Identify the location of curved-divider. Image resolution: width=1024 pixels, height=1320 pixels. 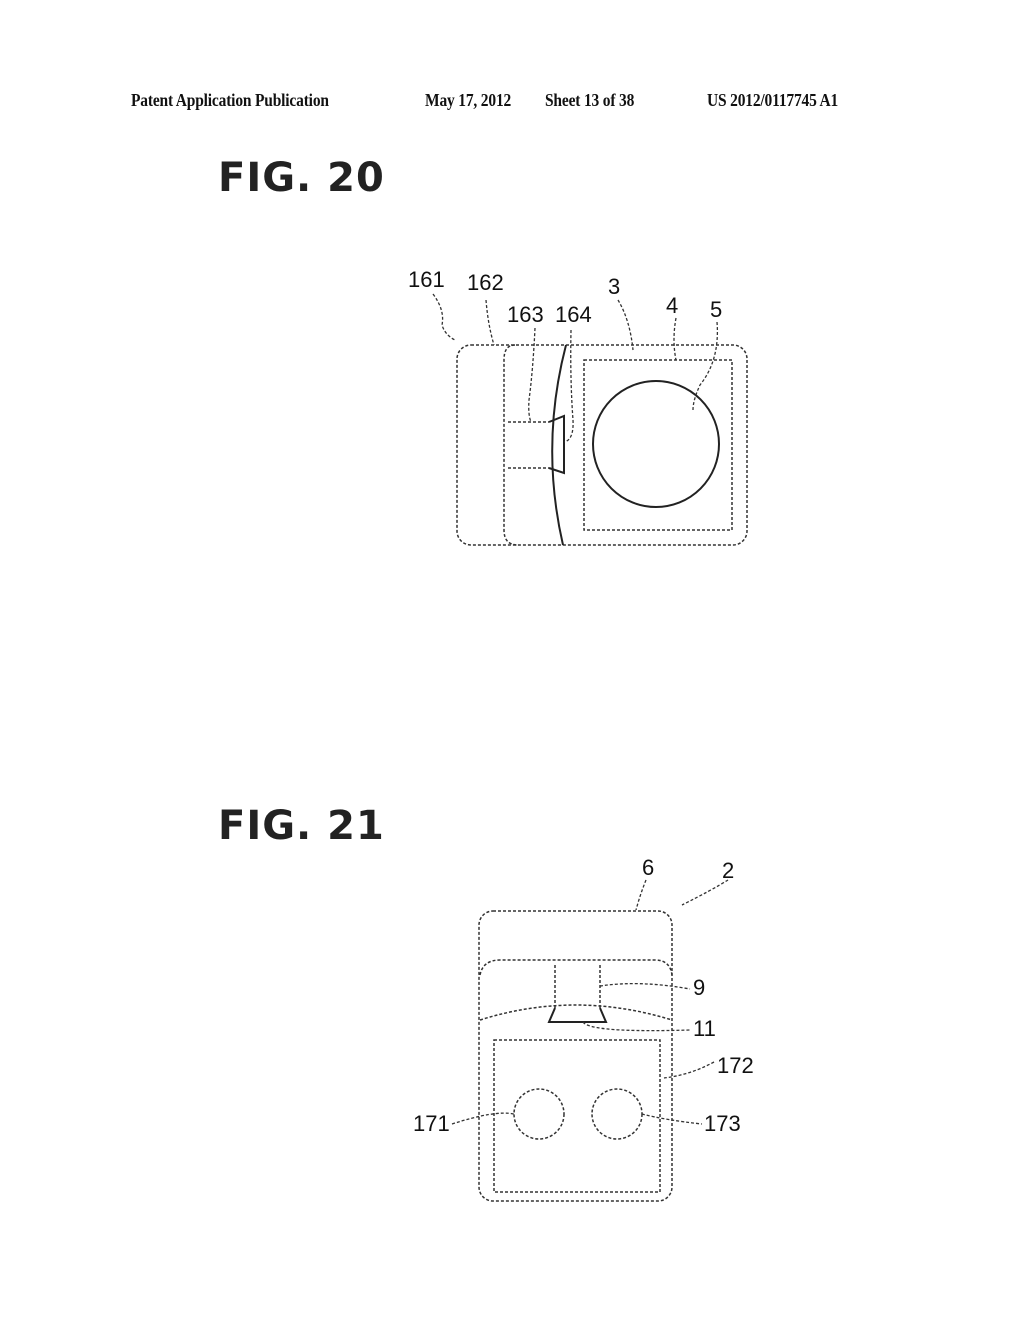
(576, 1012).